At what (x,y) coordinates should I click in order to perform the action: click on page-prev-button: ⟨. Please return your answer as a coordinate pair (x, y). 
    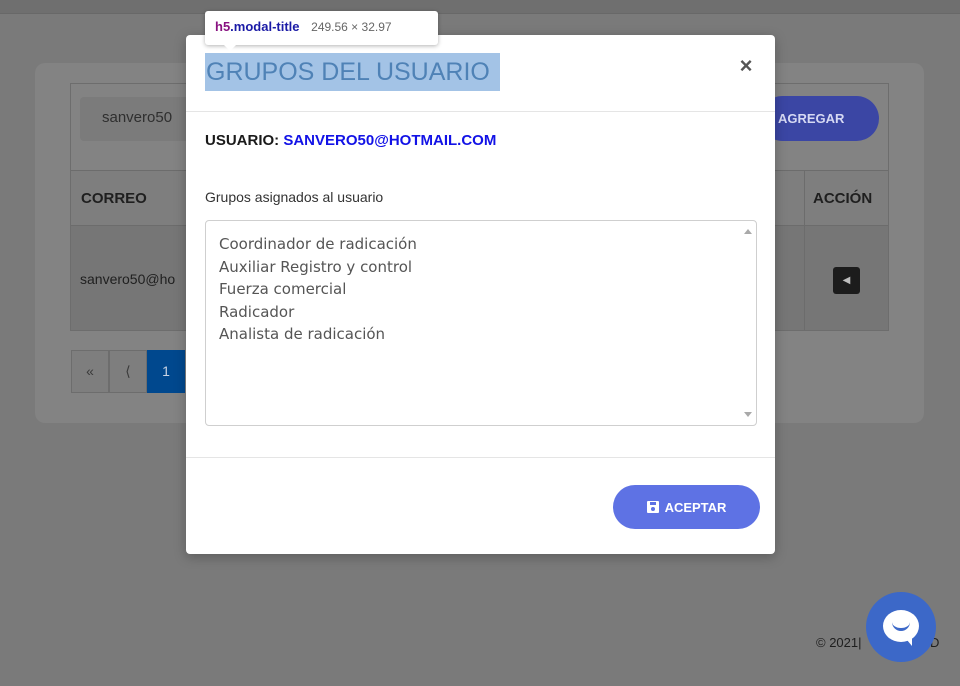
    Looking at the image, I should click on (128, 371).